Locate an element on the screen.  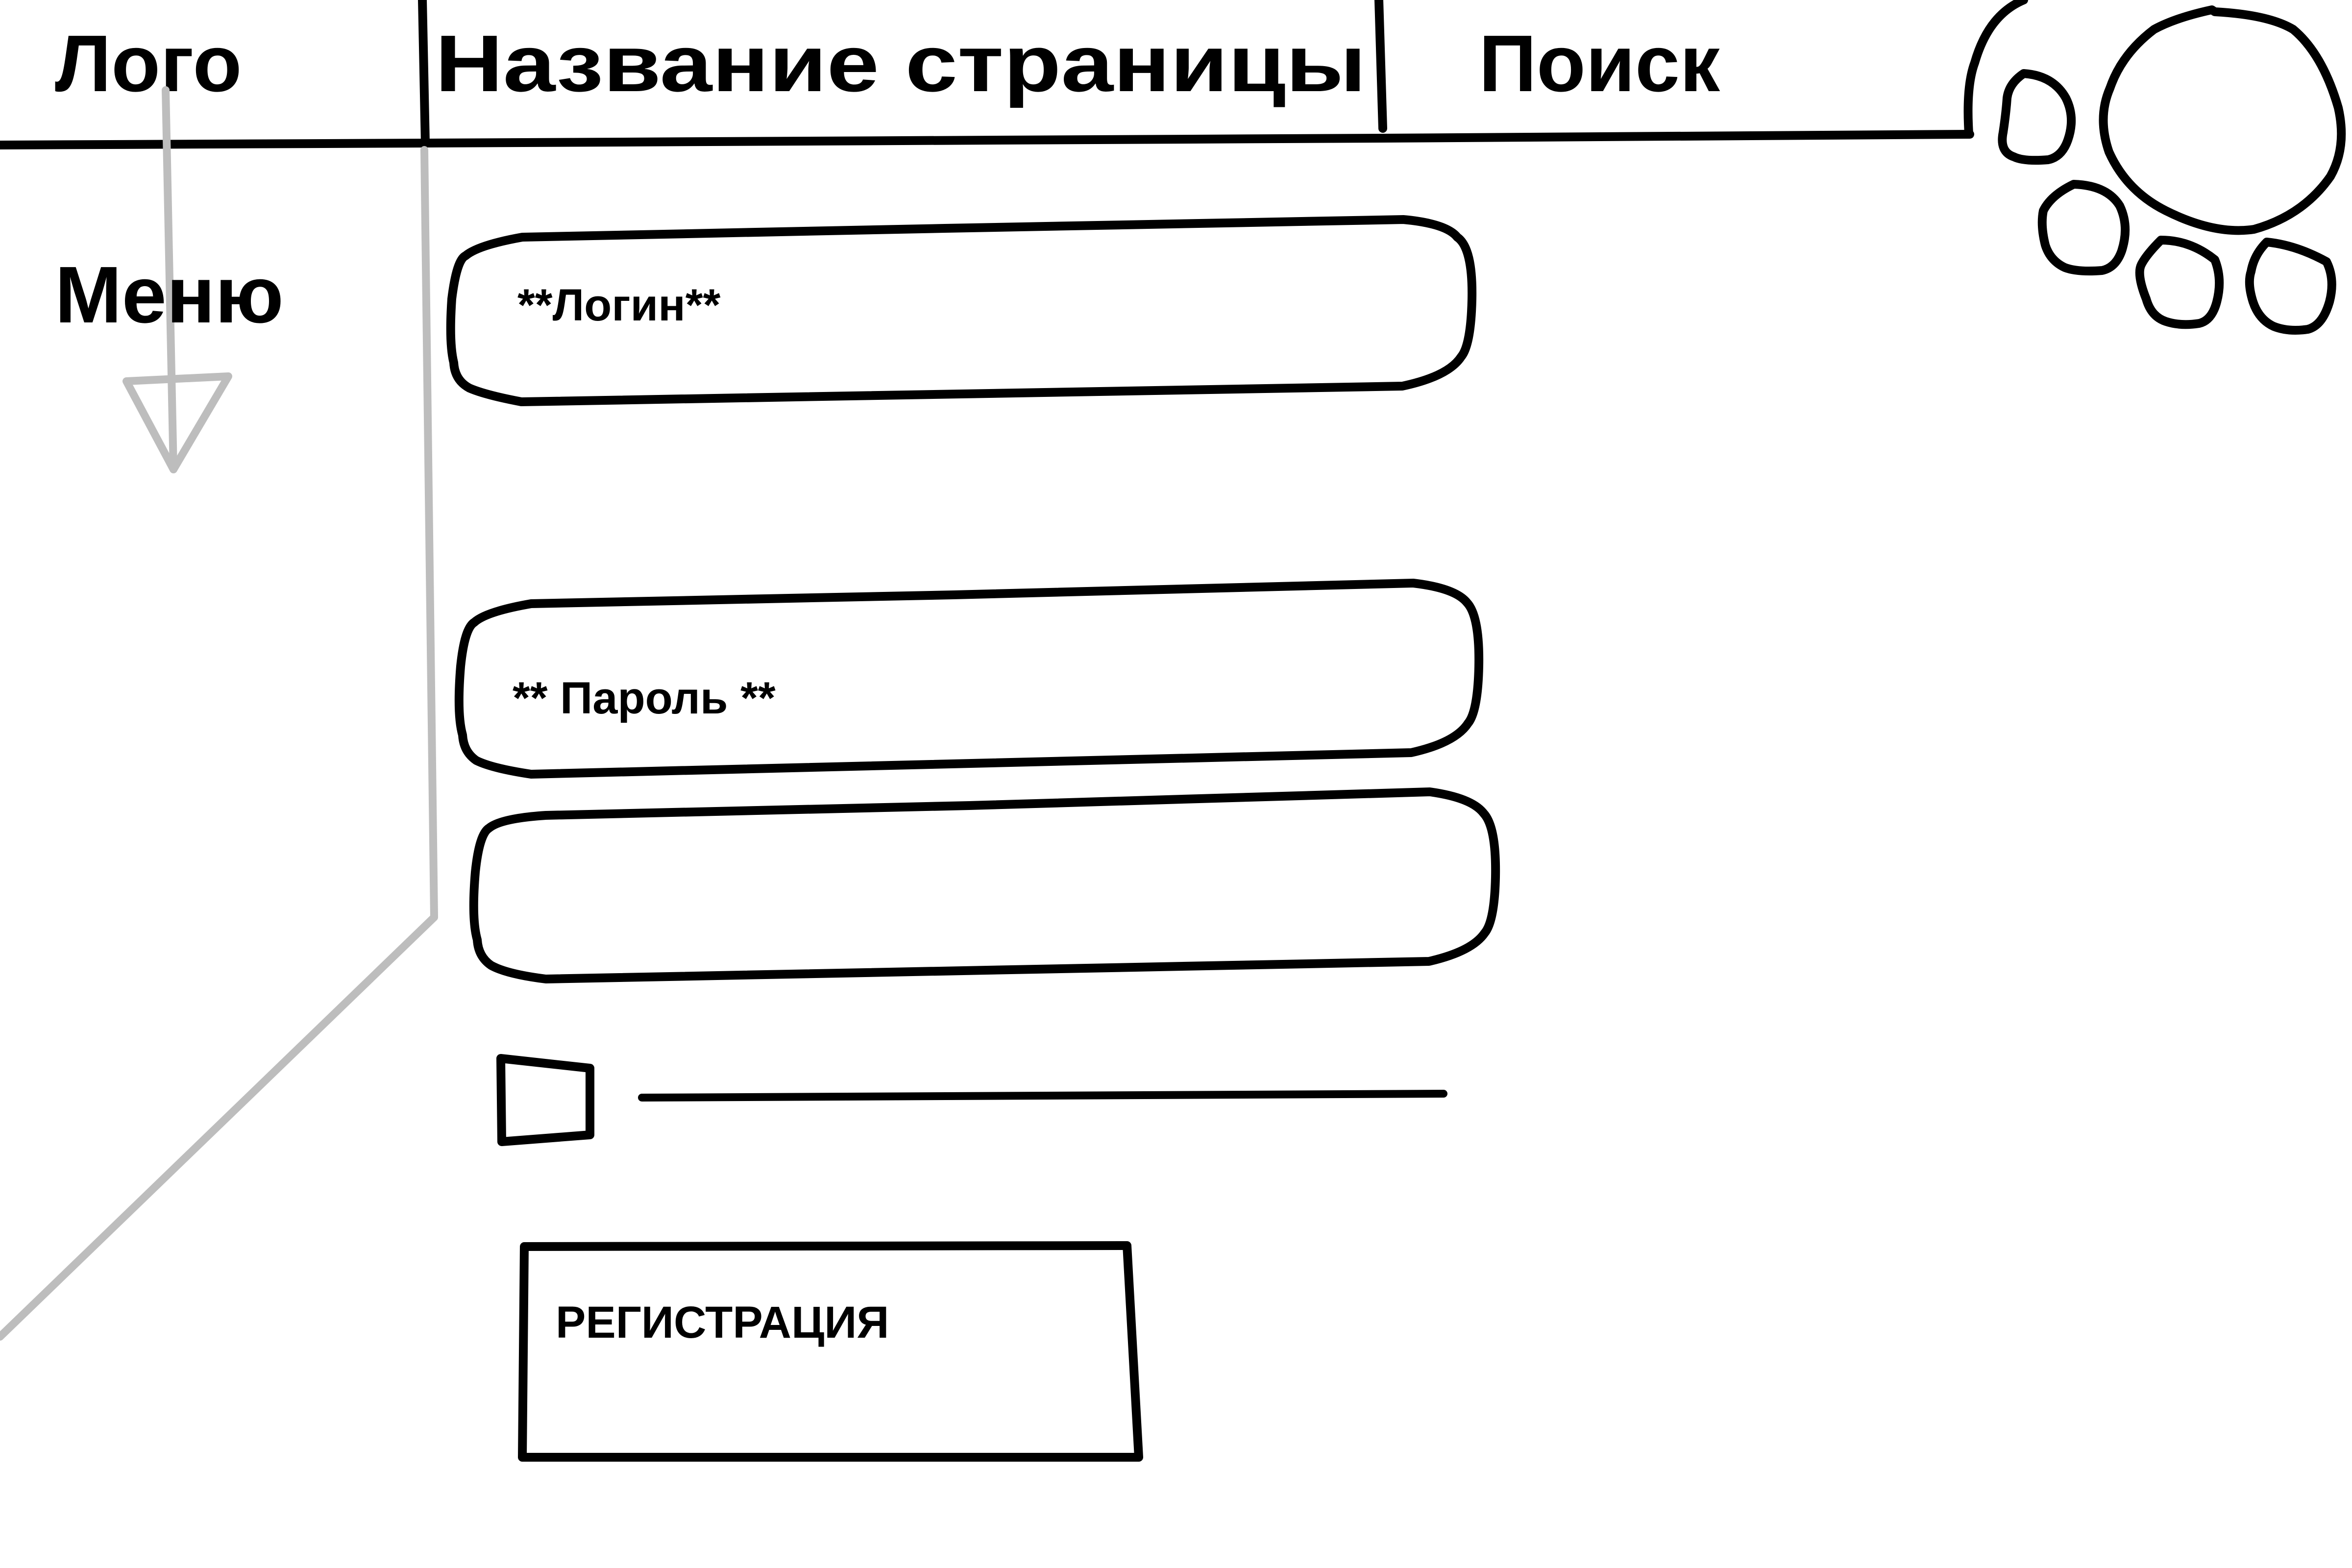
header-divider-right is located at coordinates (1380, 66).